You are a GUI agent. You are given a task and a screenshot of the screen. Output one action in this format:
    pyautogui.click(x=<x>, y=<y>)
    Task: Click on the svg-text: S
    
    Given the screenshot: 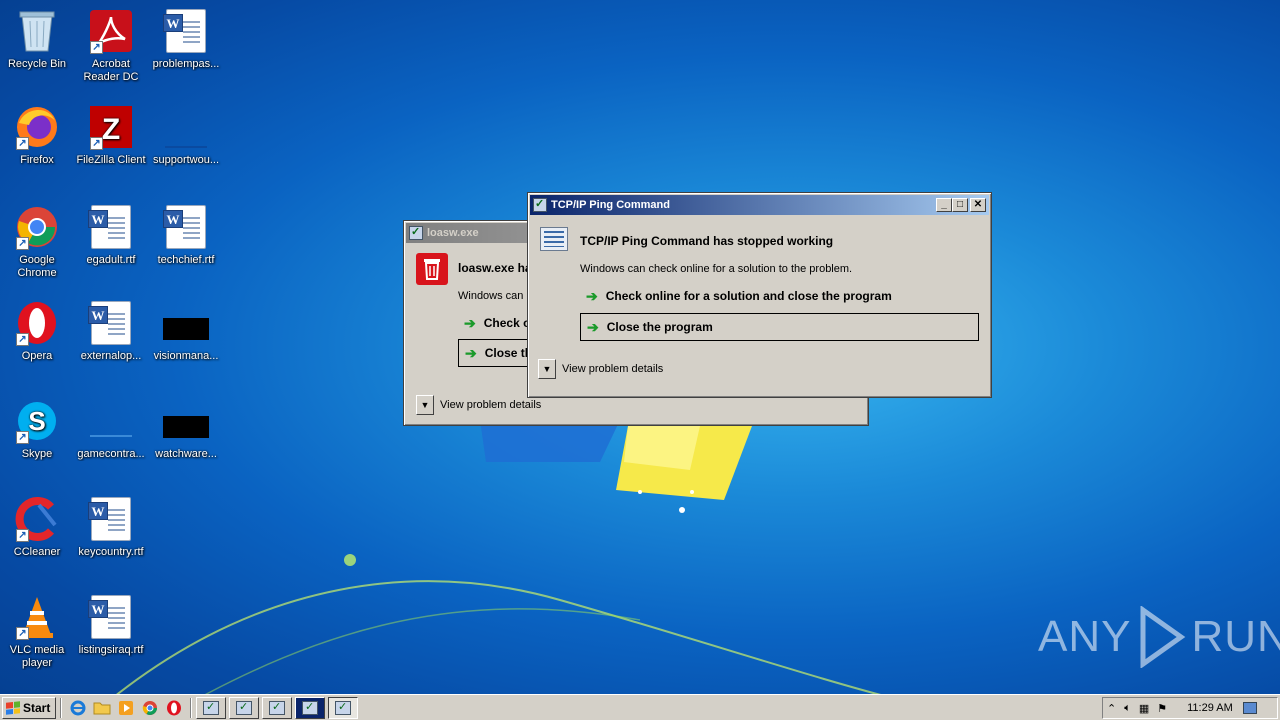 What is the action you would take?
    pyautogui.click(x=36, y=421)
    